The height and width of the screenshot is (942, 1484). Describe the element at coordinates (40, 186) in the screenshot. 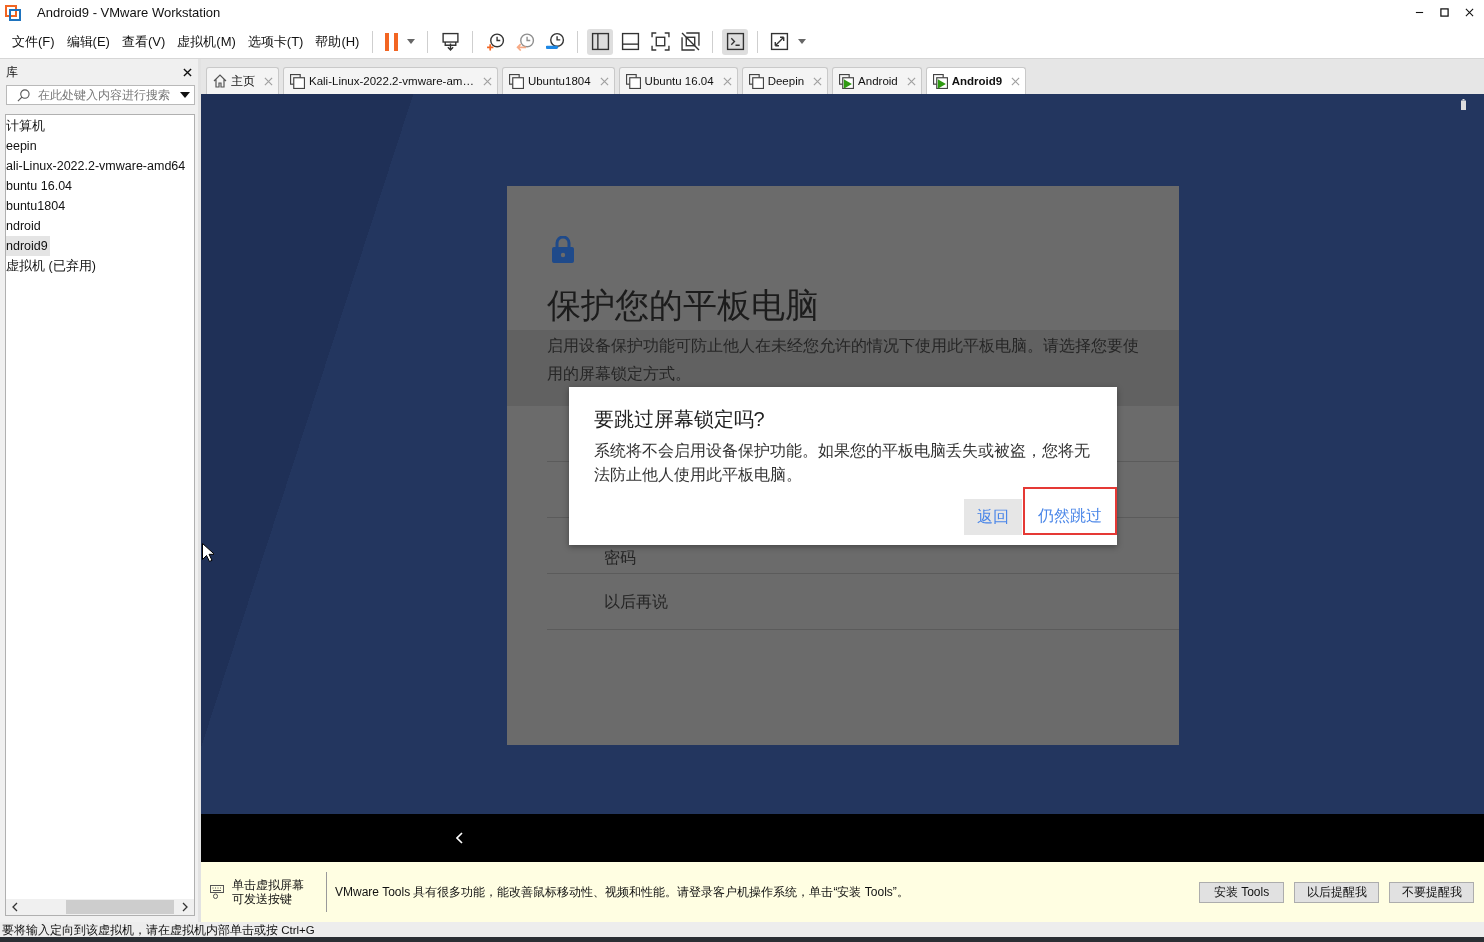

I see `library-item: buntu 16.04` at that location.